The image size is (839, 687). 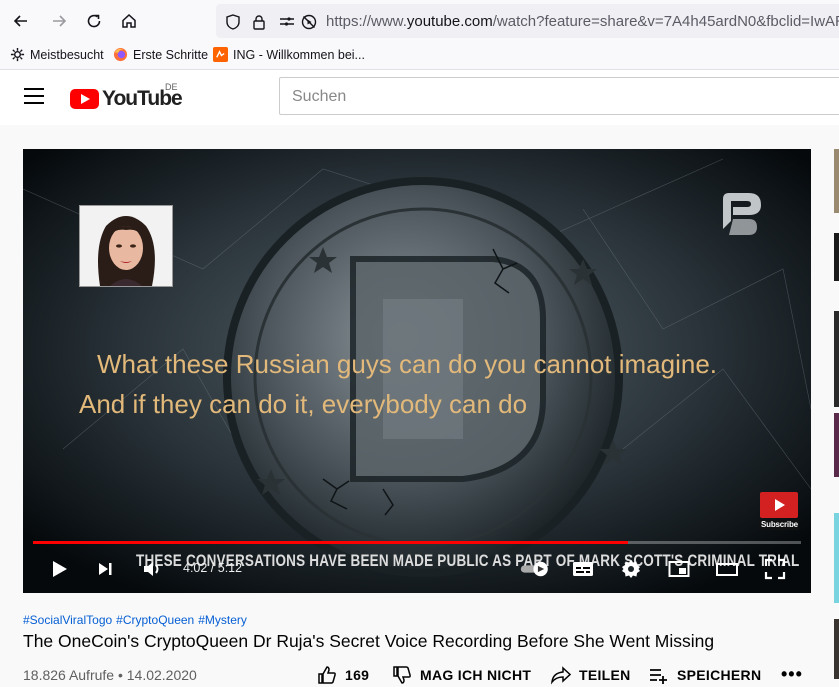 I want to click on home-icon, so click(x=129, y=20).